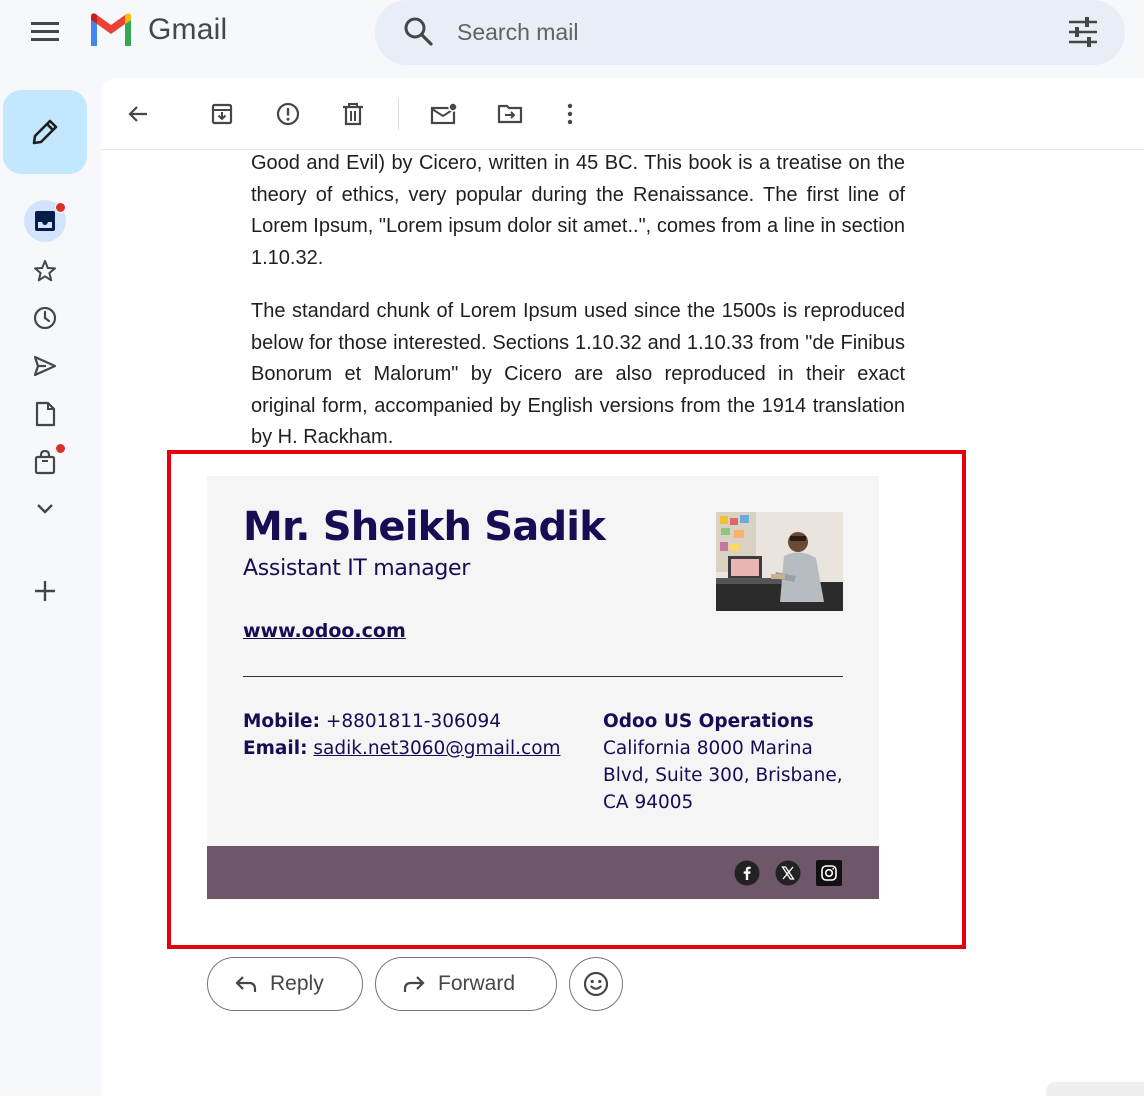  I want to click on facebook-icon, so click(747, 873).